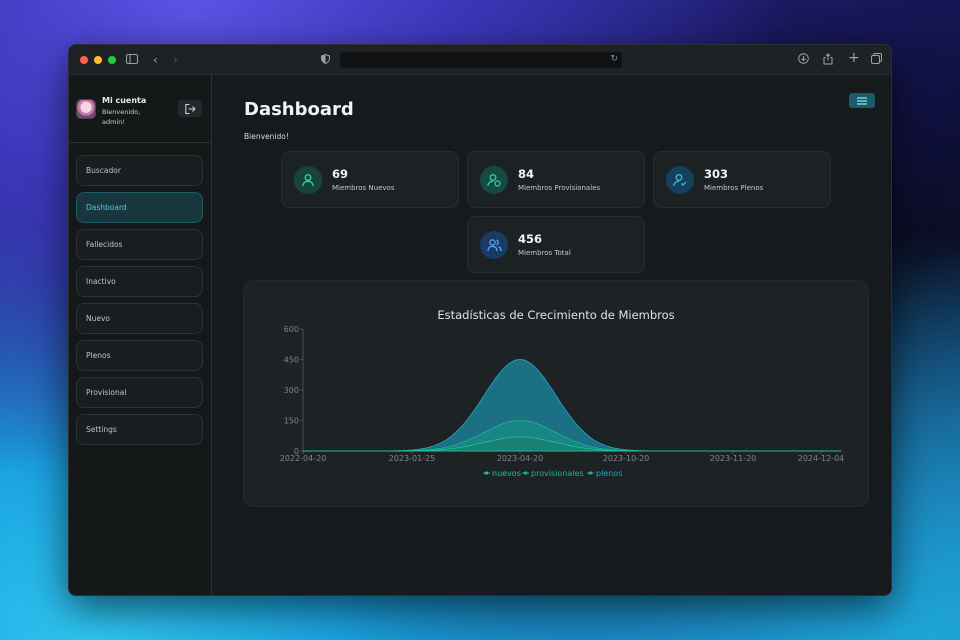 The width and height of the screenshot is (960, 640). Describe the element at coordinates (291, 421) in the screenshot. I see `y-tick-label: 150` at that location.